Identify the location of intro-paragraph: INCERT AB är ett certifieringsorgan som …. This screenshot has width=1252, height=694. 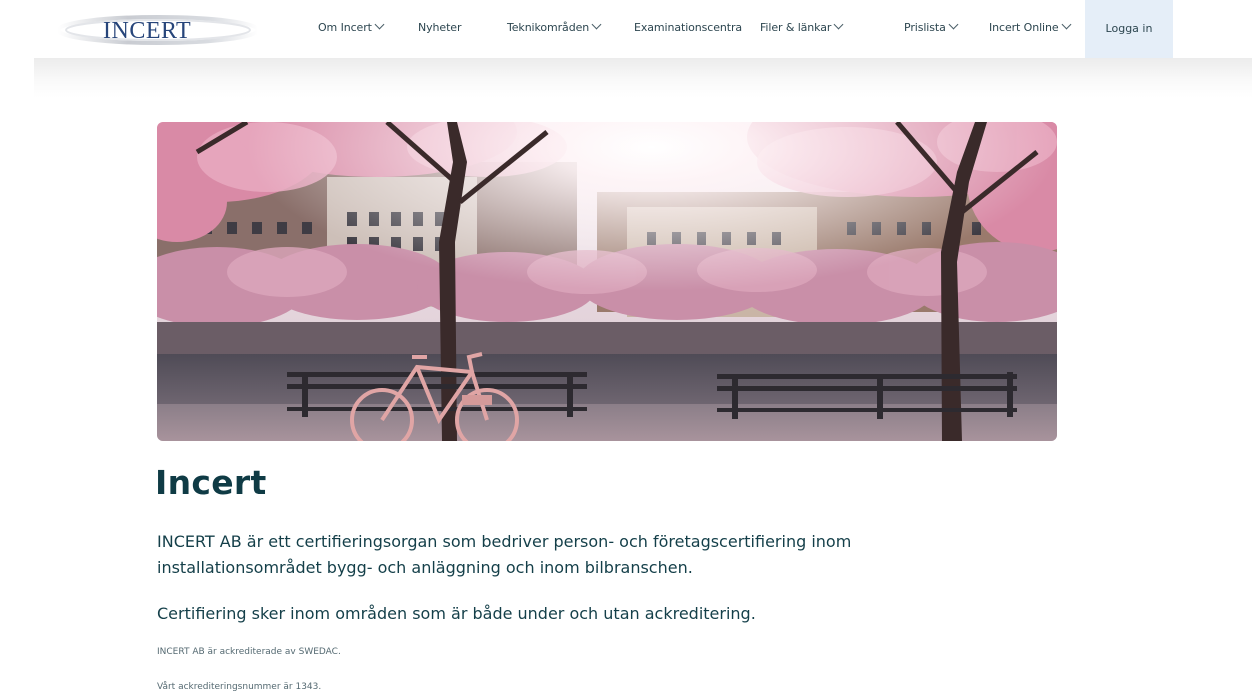
(504, 554).